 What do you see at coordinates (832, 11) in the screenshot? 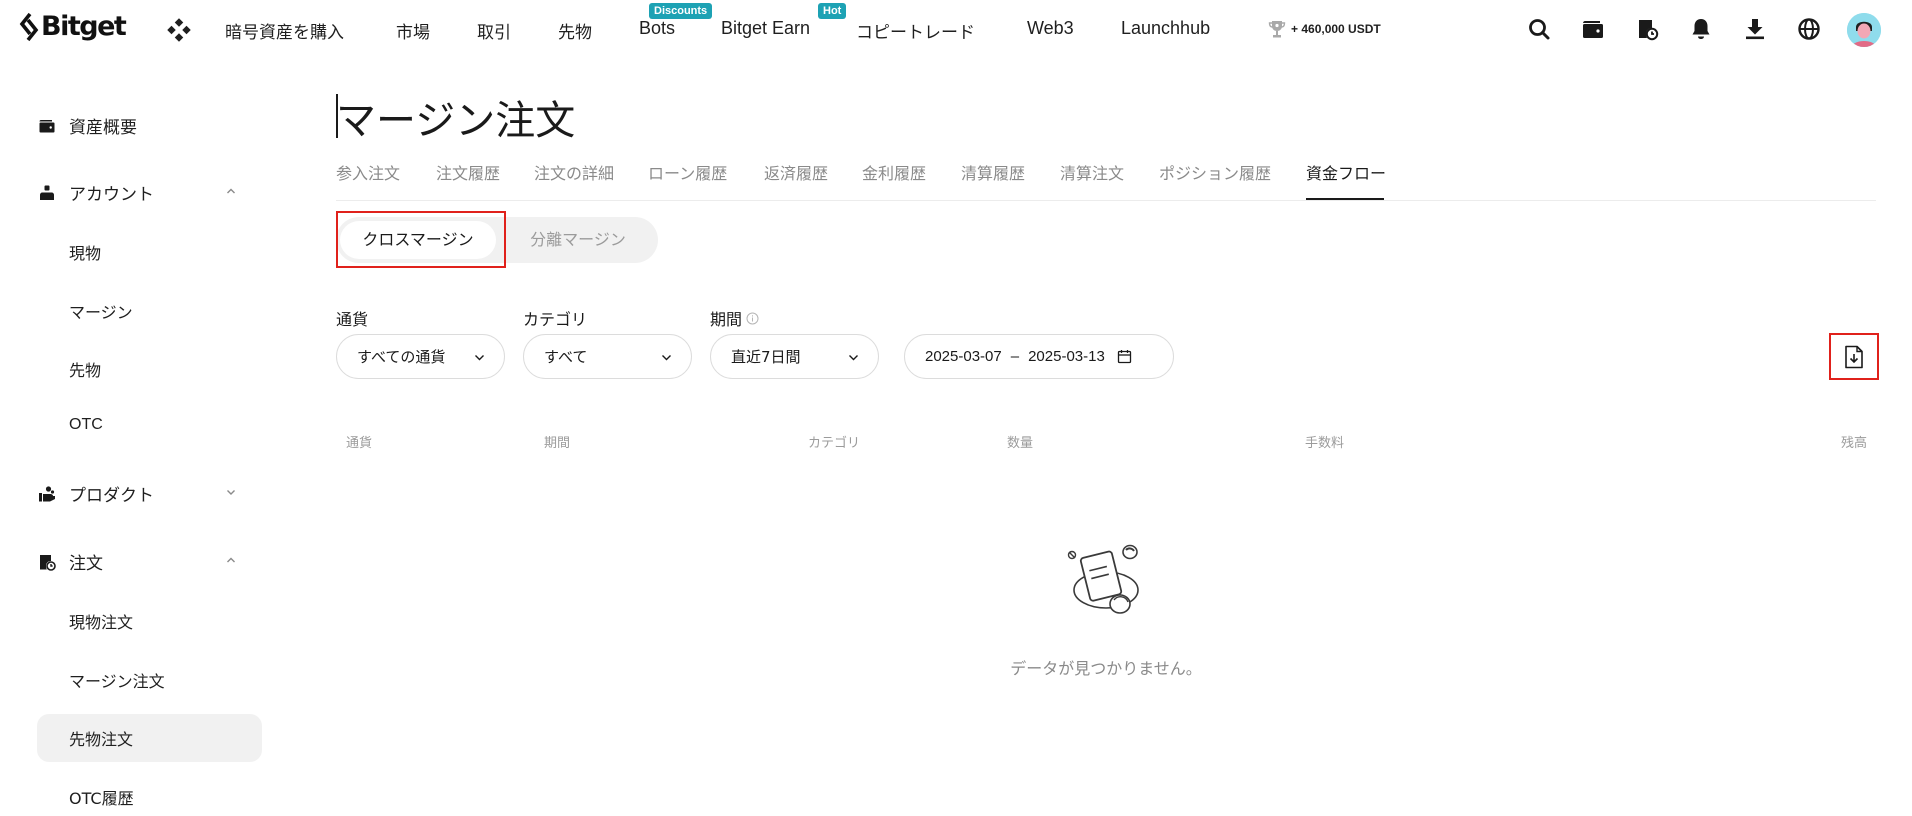
I see `hot-badge: Hot` at bounding box center [832, 11].